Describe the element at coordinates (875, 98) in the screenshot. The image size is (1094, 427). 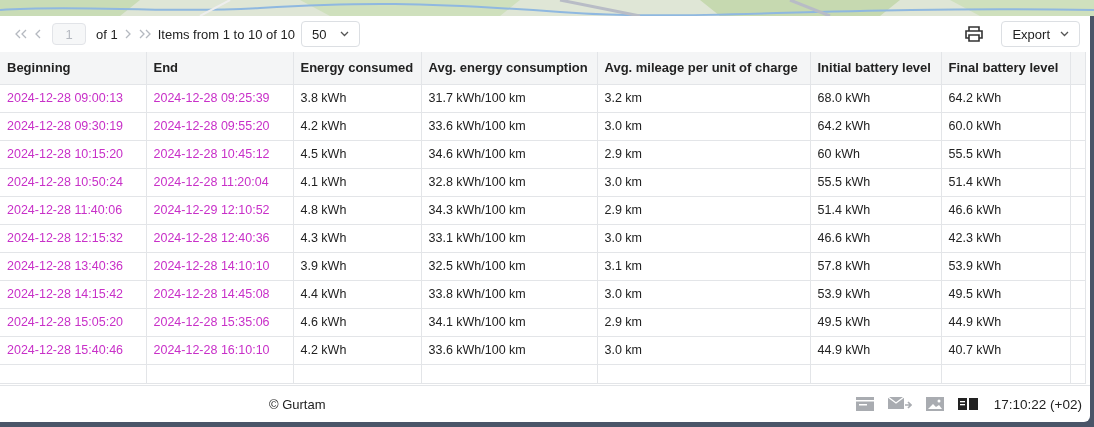
I see `table-cell: 68.0 kWh` at that location.